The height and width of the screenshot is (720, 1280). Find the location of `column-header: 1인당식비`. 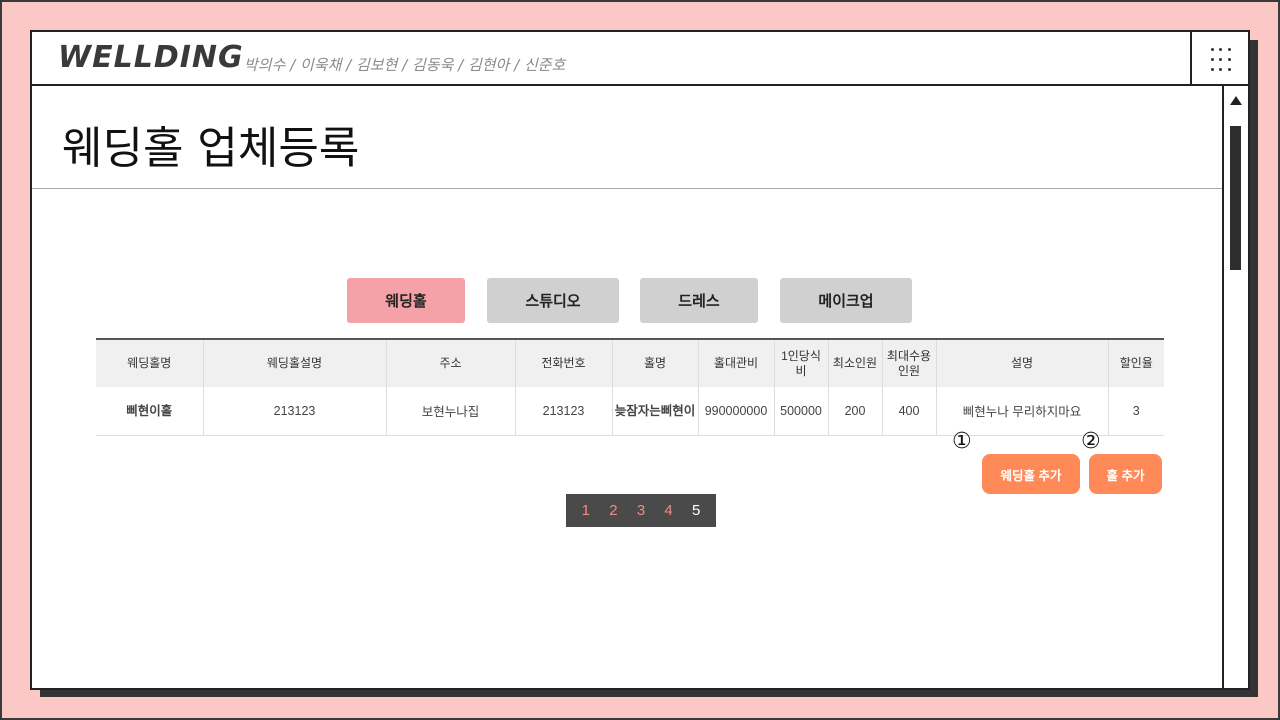

column-header: 1인당식비 is located at coordinates (801, 363).